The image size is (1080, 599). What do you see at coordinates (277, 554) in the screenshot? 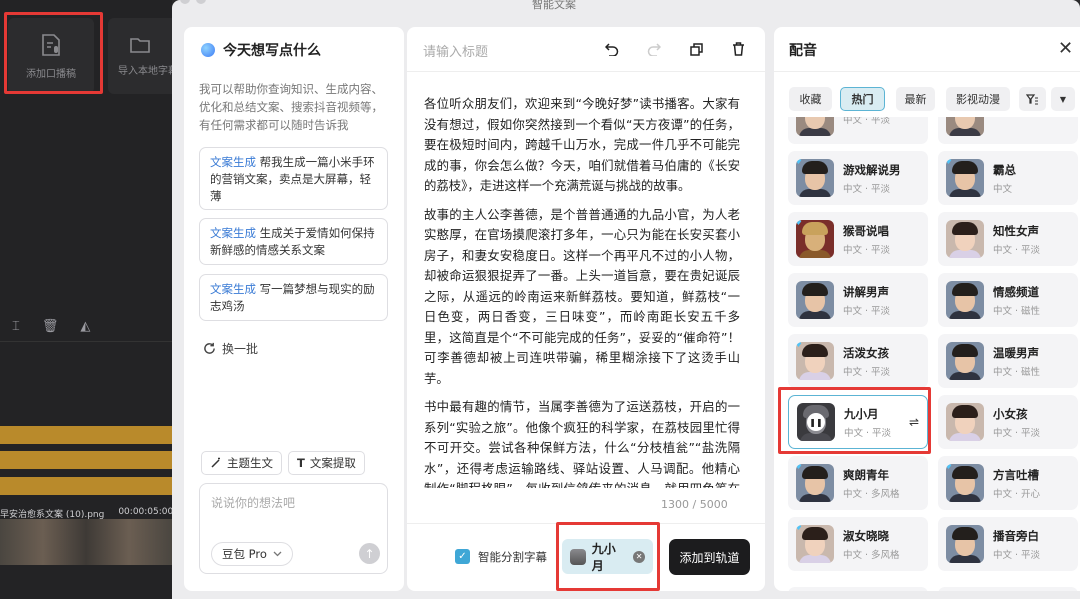
I see `chevron-down-icon` at bounding box center [277, 554].